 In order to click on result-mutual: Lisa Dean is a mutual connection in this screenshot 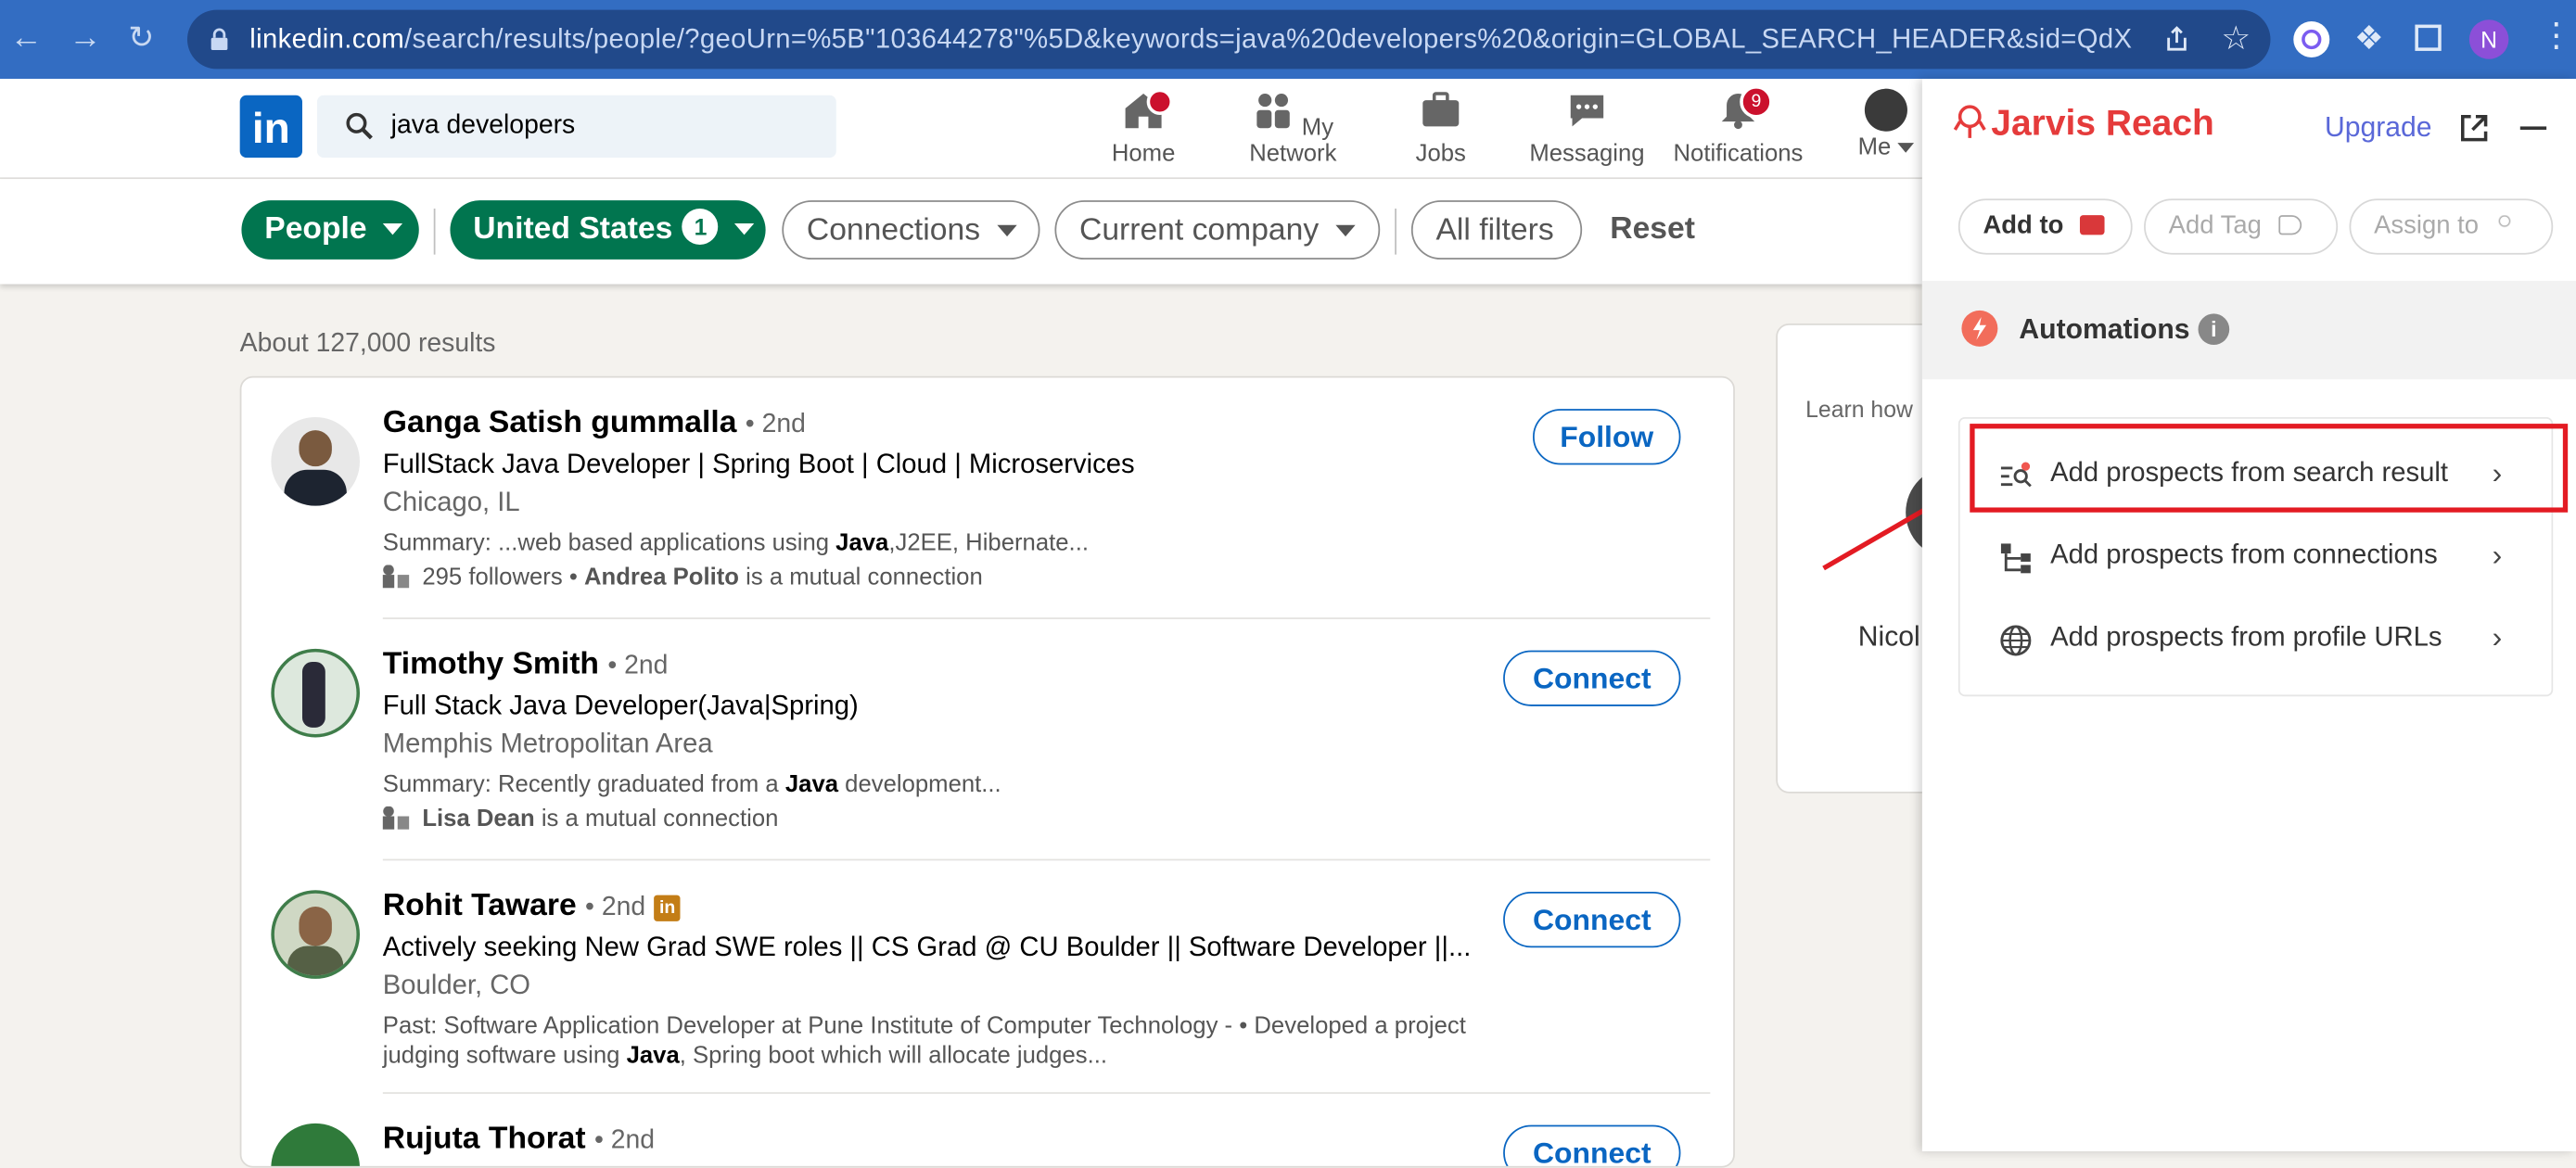, I will do `click(580, 819)`.